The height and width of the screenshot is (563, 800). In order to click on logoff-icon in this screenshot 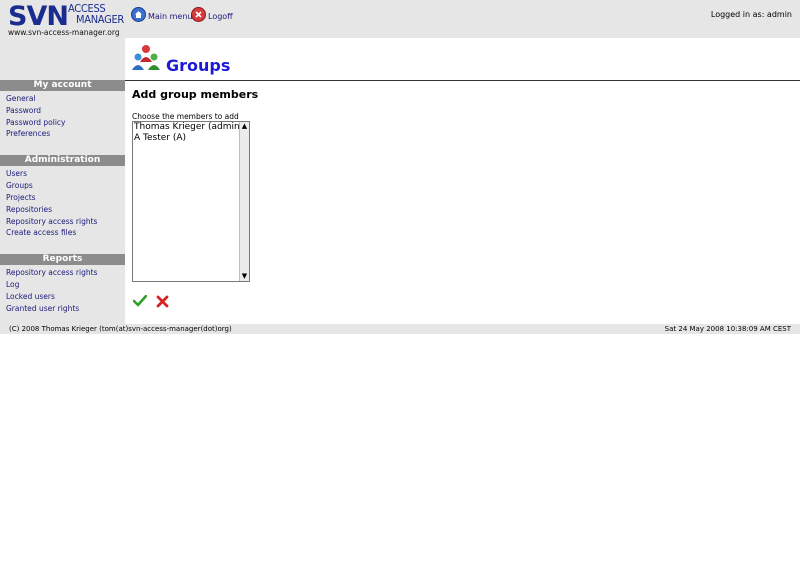, I will do `click(198, 14)`.